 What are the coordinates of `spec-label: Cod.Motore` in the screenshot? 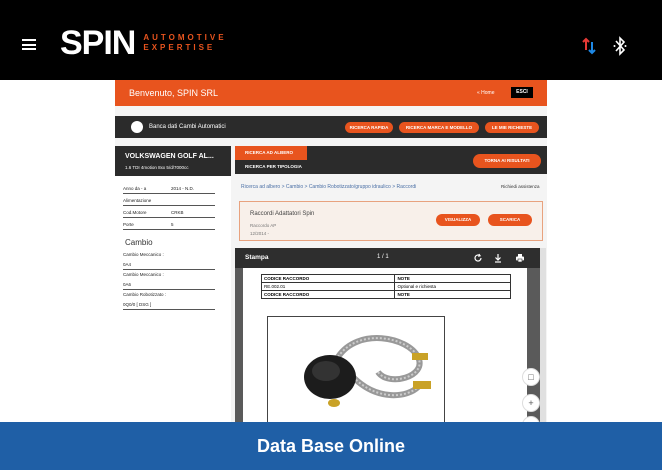 It's located at (135, 212).